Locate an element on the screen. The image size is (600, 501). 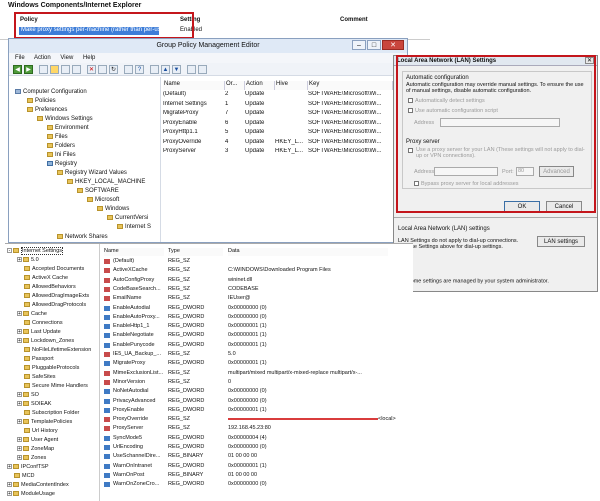
table-row: EmailName is located at coordinates (140, 299).